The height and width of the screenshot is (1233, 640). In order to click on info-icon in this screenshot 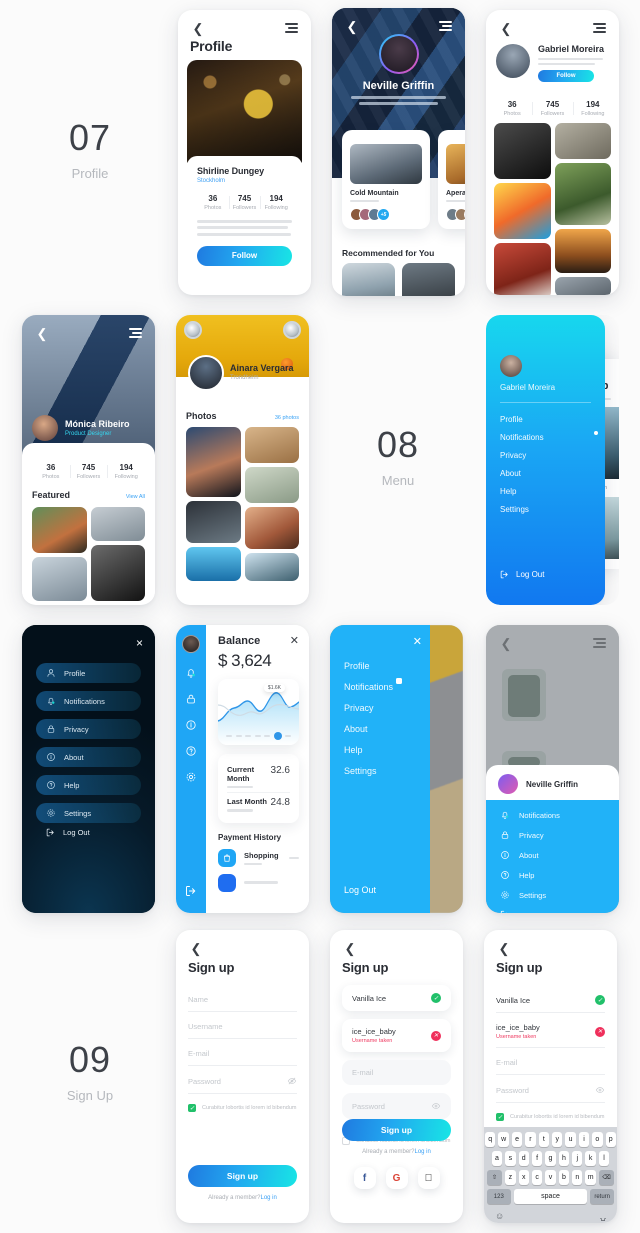, I will do `click(191, 725)`.